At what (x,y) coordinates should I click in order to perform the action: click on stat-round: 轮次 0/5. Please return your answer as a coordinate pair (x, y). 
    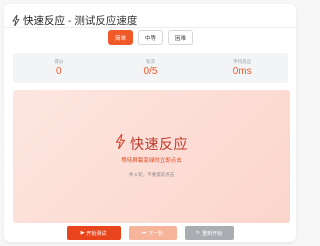
    Looking at the image, I should click on (150, 68).